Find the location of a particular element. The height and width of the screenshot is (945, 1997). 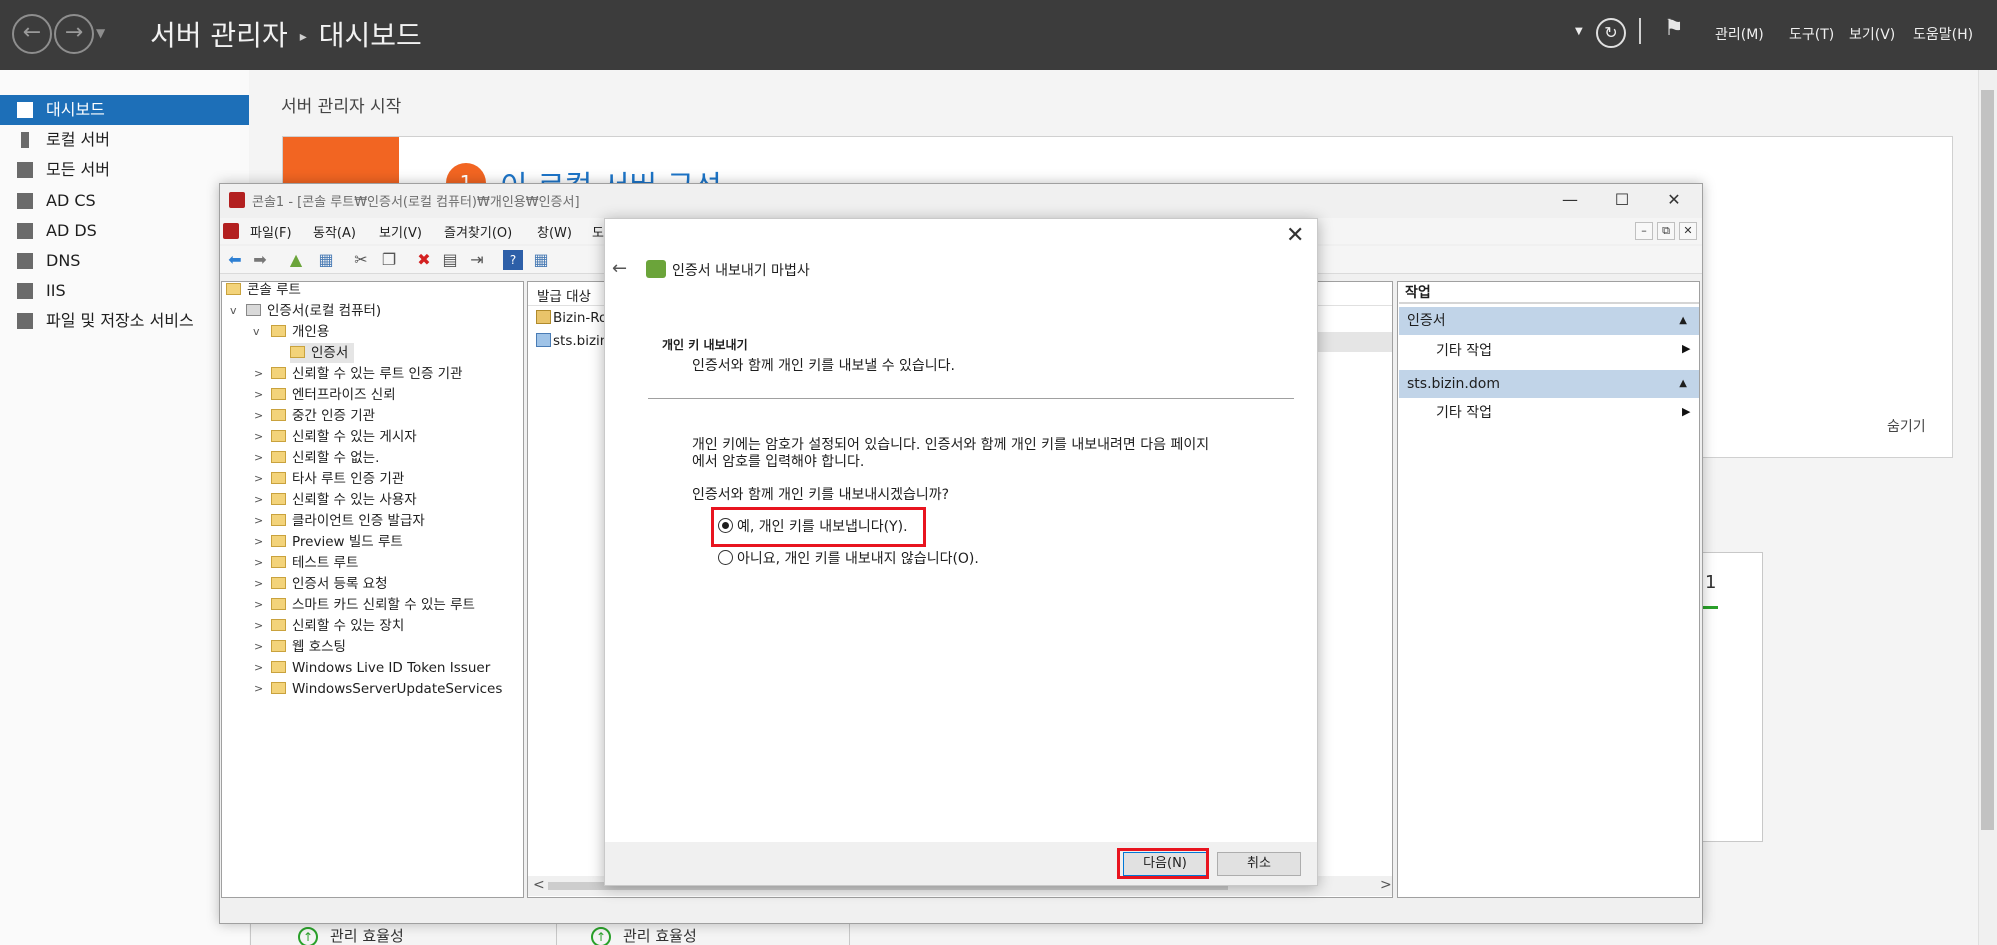

refresh-icon: ↻ is located at coordinates (1611, 33).